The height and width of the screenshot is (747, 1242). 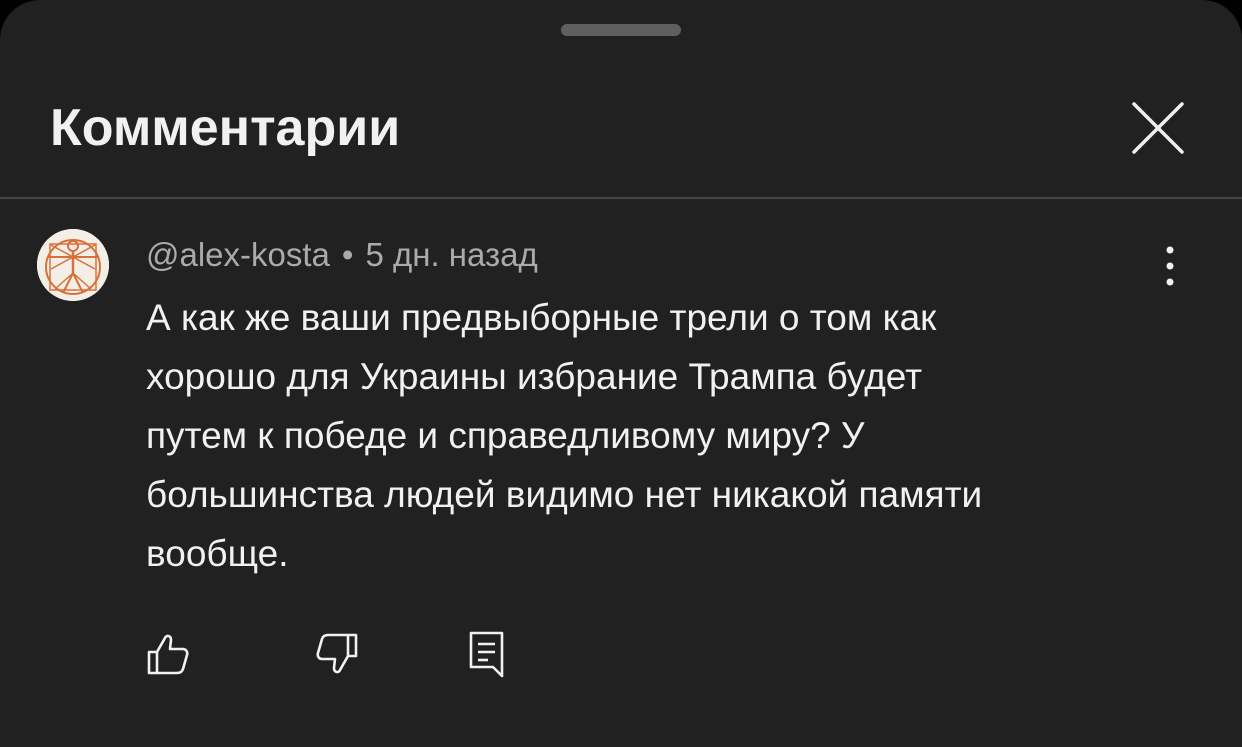 I want to click on close-button, so click(x=1158, y=128).